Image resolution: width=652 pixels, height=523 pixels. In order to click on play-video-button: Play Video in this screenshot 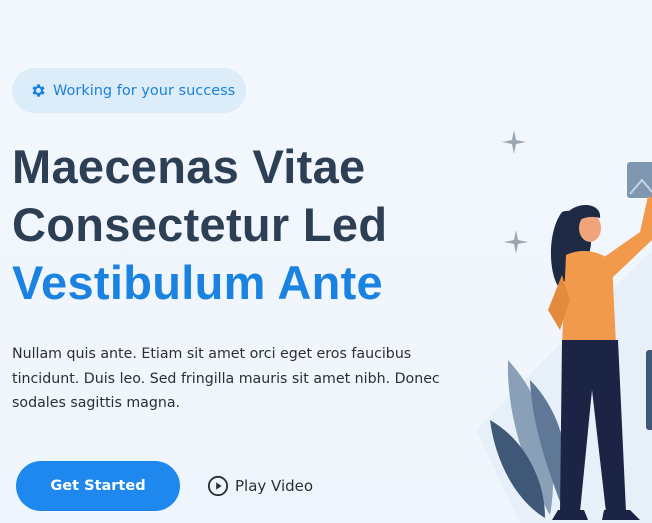, I will do `click(260, 486)`.